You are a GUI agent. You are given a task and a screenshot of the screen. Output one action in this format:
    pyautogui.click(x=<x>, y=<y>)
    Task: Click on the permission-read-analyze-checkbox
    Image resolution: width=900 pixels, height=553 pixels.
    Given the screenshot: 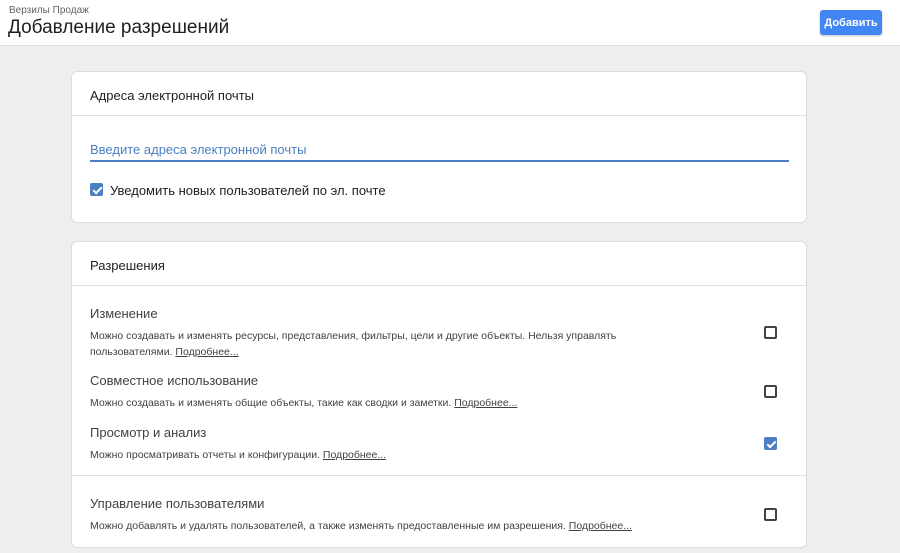 What is the action you would take?
    pyautogui.click(x=770, y=443)
    